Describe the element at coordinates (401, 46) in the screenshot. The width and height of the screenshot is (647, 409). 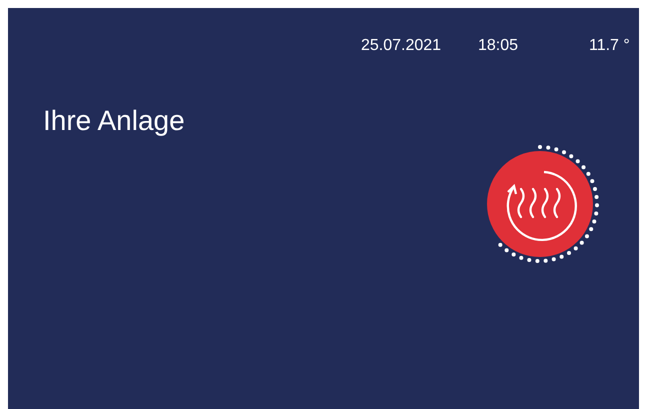
I see `date-text: 25.07.2021` at that location.